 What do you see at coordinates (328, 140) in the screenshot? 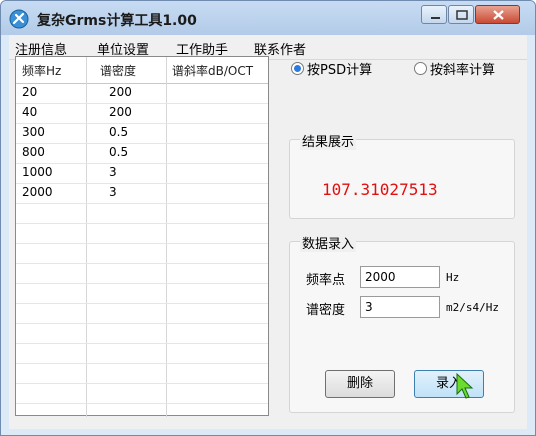
I see `result-group-title: 结果展示` at bounding box center [328, 140].